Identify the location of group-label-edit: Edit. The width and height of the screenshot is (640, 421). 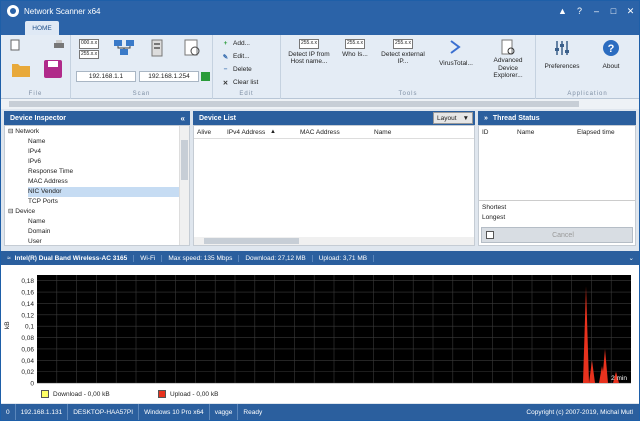
(246, 94).